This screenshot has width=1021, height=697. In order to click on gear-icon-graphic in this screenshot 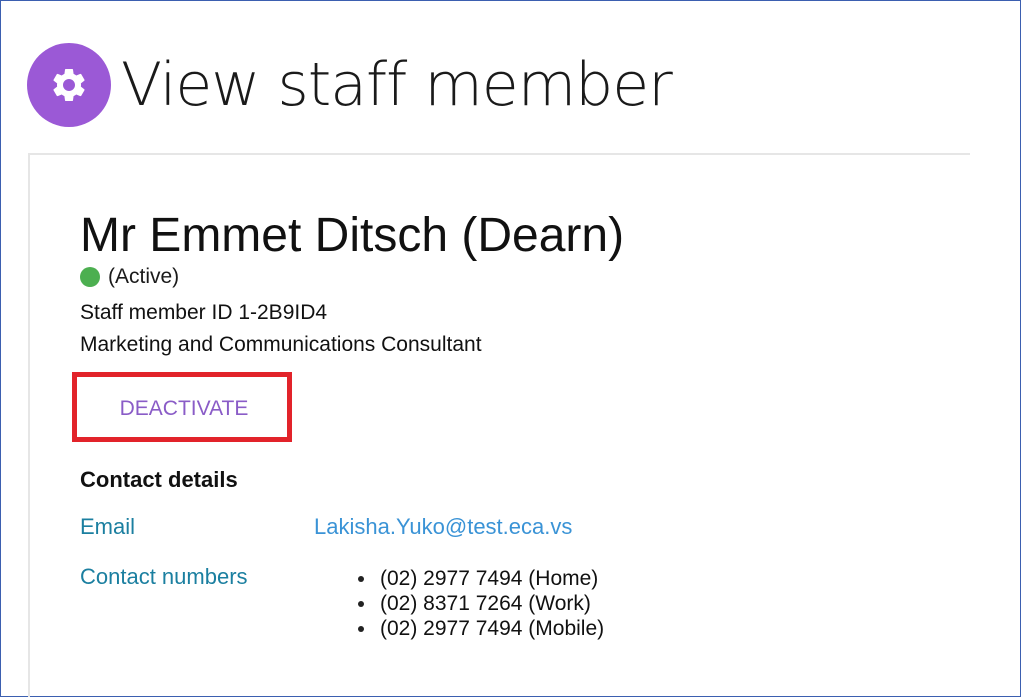, I will do `click(69, 84)`.